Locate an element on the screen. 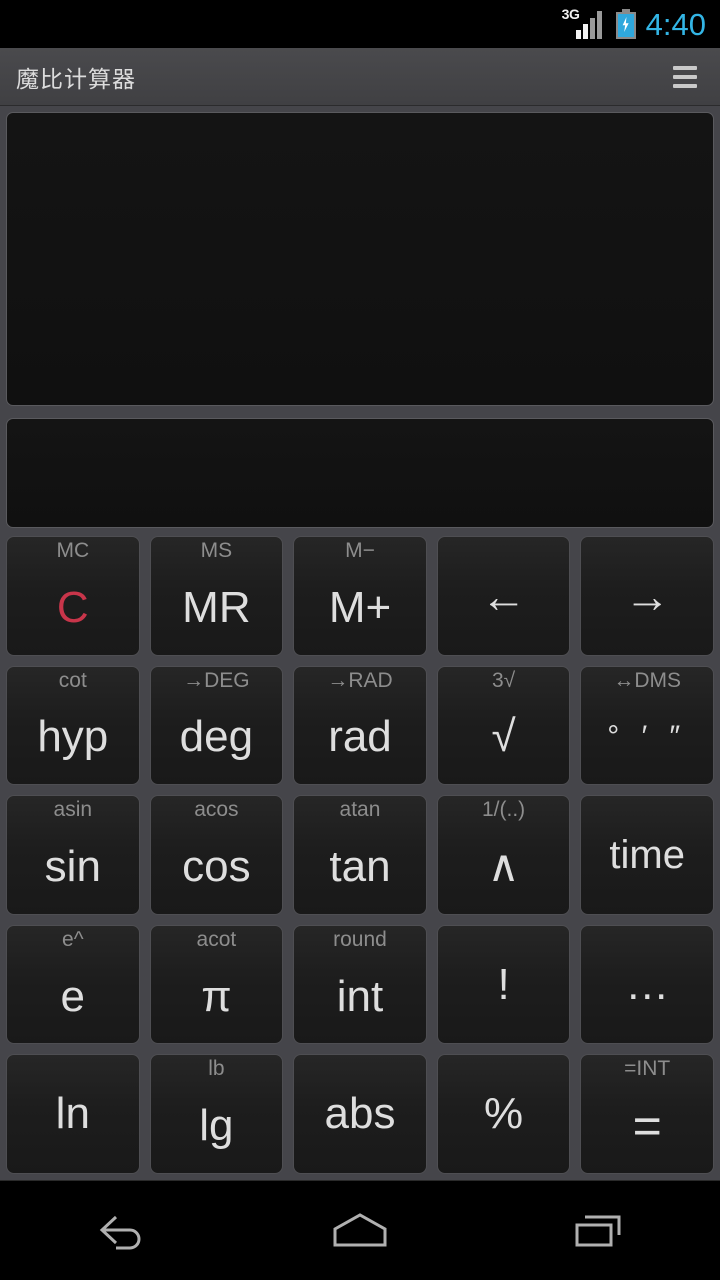  key-factorial: ! is located at coordinates (503, 984).